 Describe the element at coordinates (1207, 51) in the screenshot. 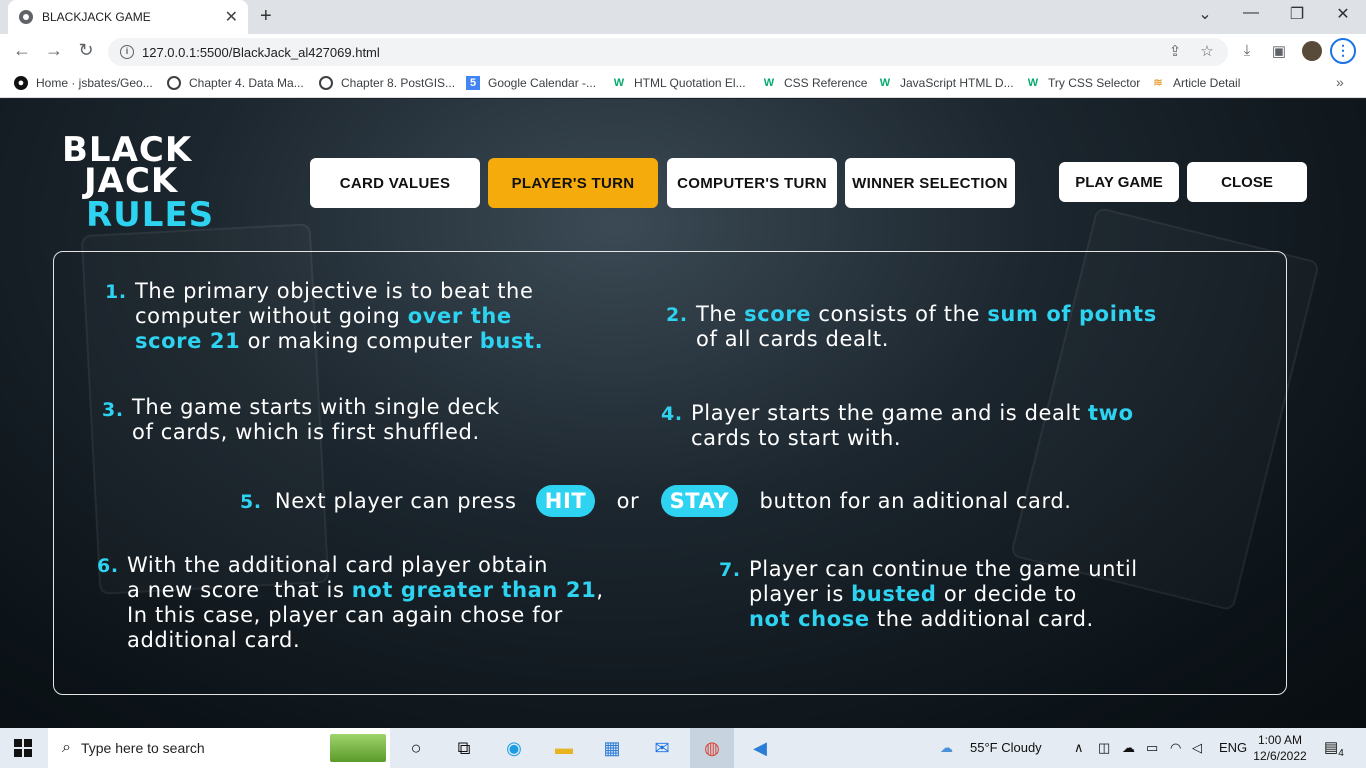

I see `bookmark-star-icon: ☆` at that location.